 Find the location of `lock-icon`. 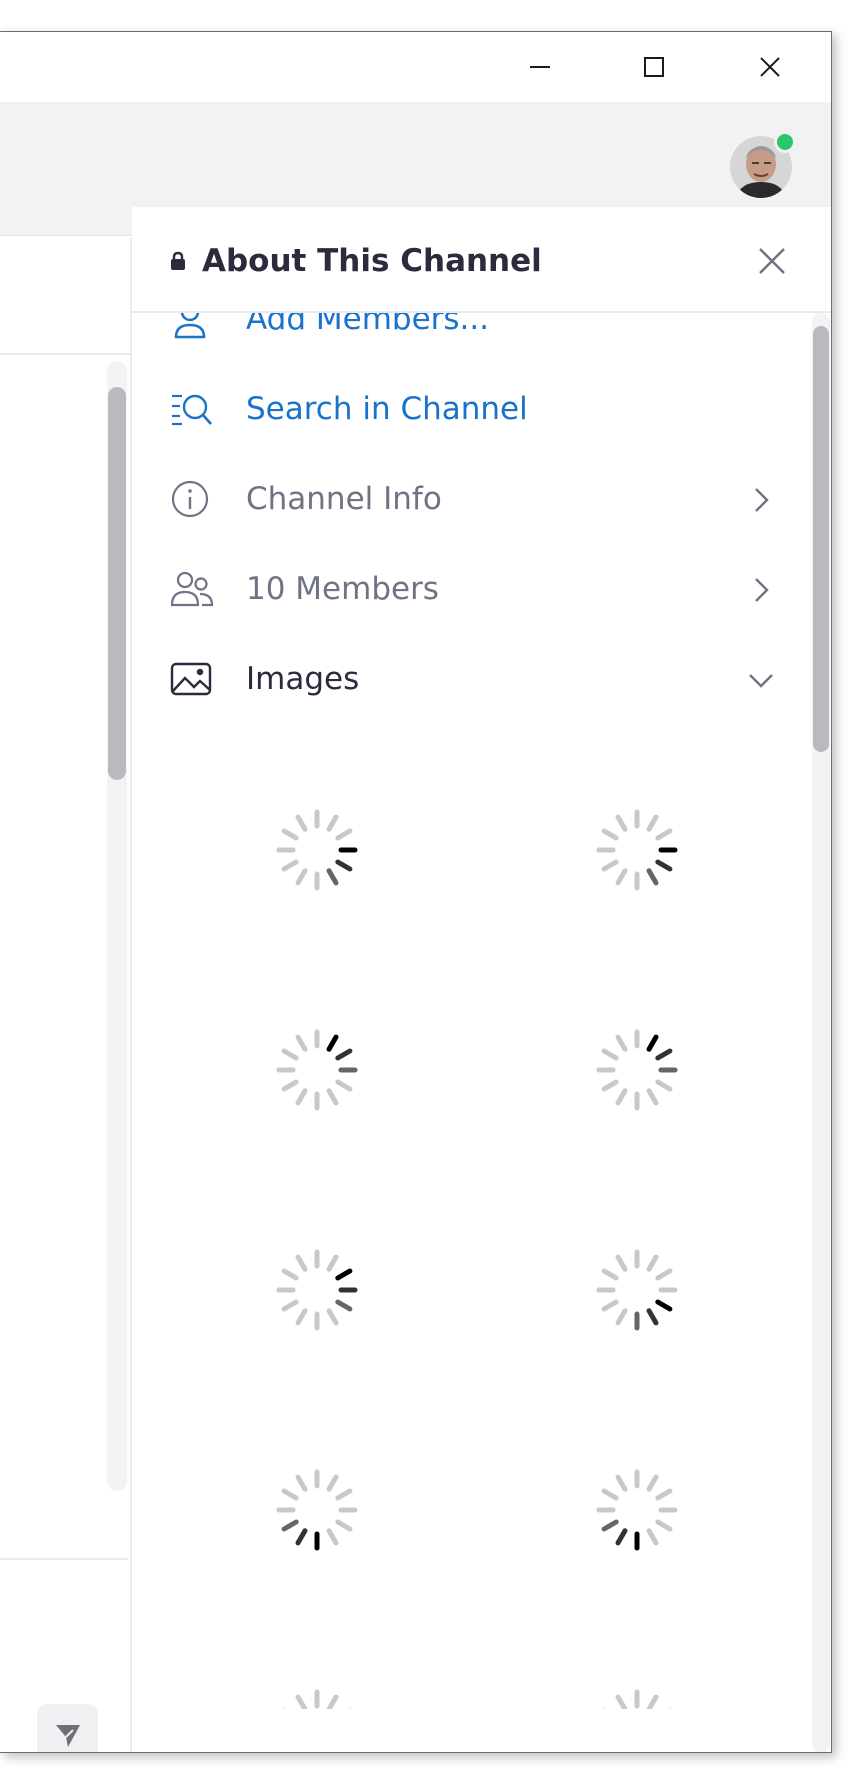

lock-icon is located at coordinates (178, 260).